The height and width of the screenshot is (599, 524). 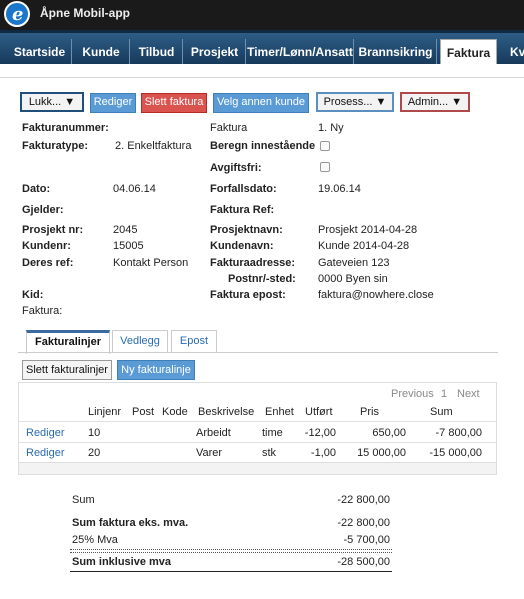 What do you see at coordinates (175, 412) in the screenshot?
I see `col-kode: Kode` at bounding box center [175, 412].